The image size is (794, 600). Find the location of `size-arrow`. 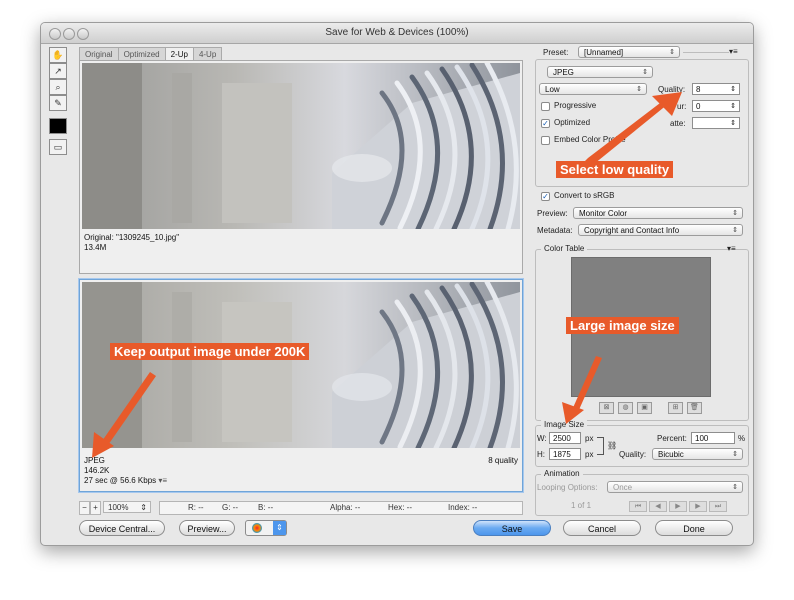

size-arrow is located at coordinates (587, 384).